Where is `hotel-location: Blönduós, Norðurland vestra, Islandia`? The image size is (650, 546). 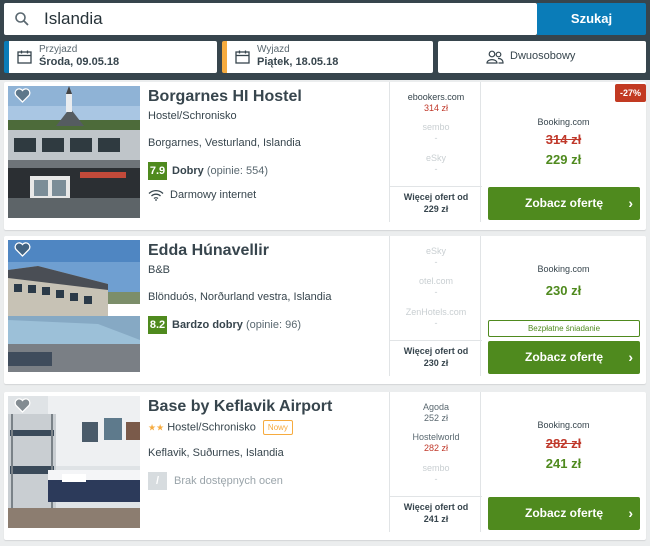 hotel-location: Blönduós, Norðurland vestra, Islandia is located at coordinates (239, 297).